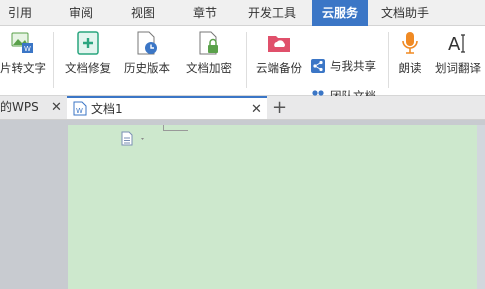 This screenshot has width=485, height=289. I want to click on ribbon-tab-bar: 引用 审阅 视图 章节 开发工具 云服务 文档助手, so click(242, 13).